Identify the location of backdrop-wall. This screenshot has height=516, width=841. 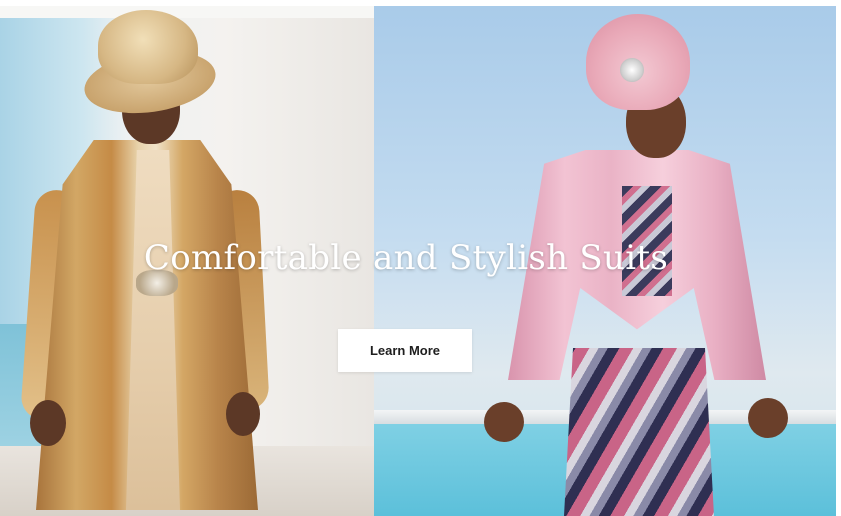
(187, 12).